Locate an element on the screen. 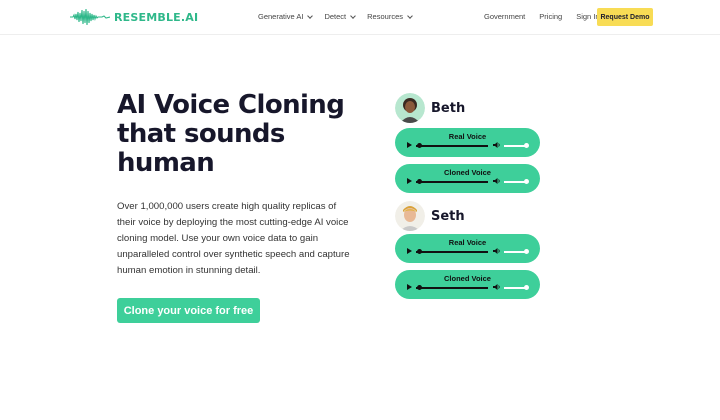 Image resolution: width=720 pixels, height=420 pixels. main-menu: Generative AI Detect Resources is located at coordinates (335, 16).